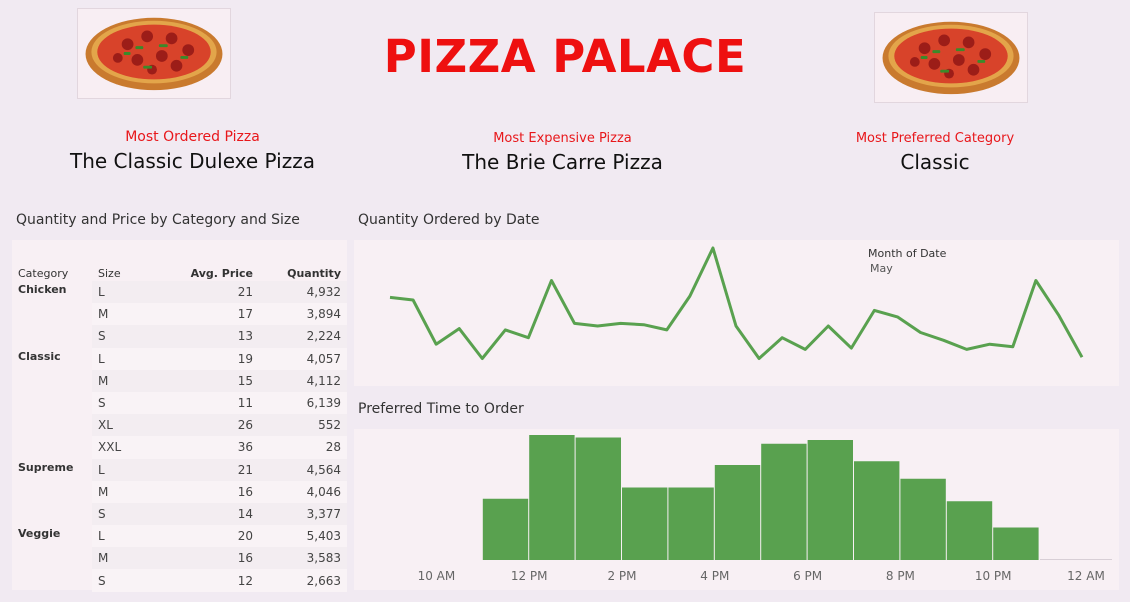 The image size is (1130, 602). Describe the element at coordinates (1016, 544) in the screenshot. I see `bar-10-pm` at that location.